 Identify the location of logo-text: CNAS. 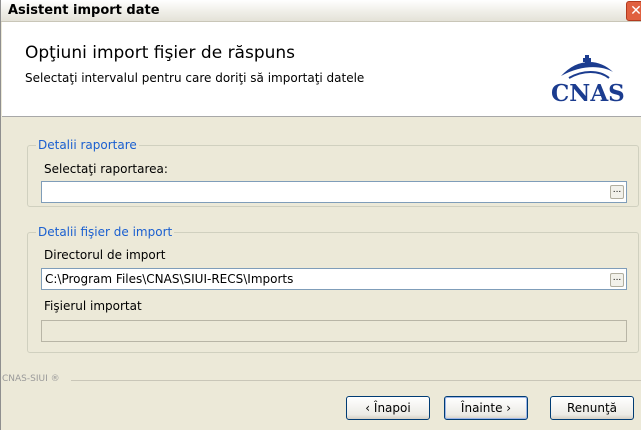
(588, 93).